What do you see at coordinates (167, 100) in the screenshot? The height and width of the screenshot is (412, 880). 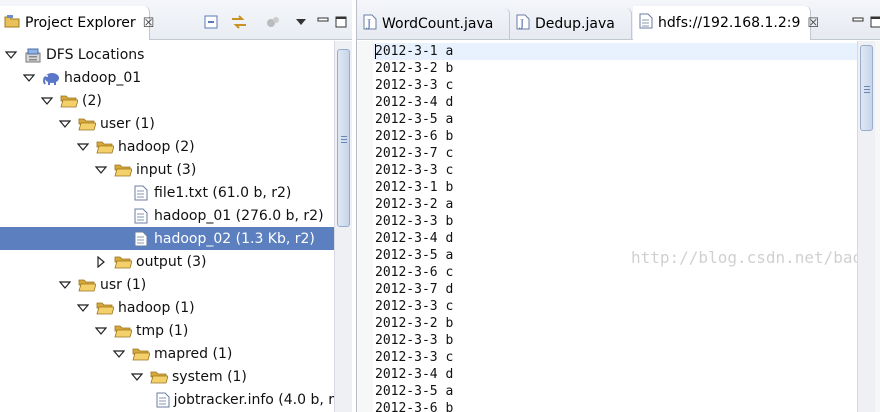 I see `tree-item: (2)` at bounding box center [167, 100].